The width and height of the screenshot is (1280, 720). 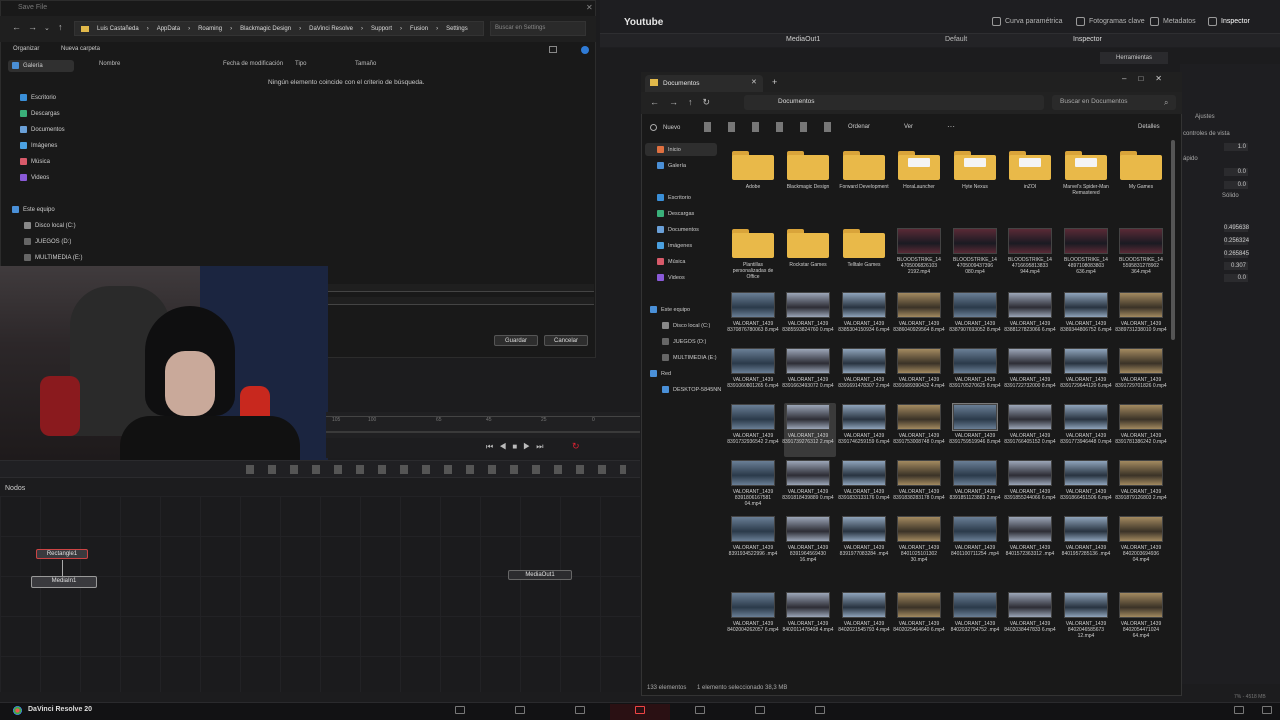 What do you see at coordinates (460, 710) in the screenshot?
I see `media-page-icon` at bounding box center [460, 710].